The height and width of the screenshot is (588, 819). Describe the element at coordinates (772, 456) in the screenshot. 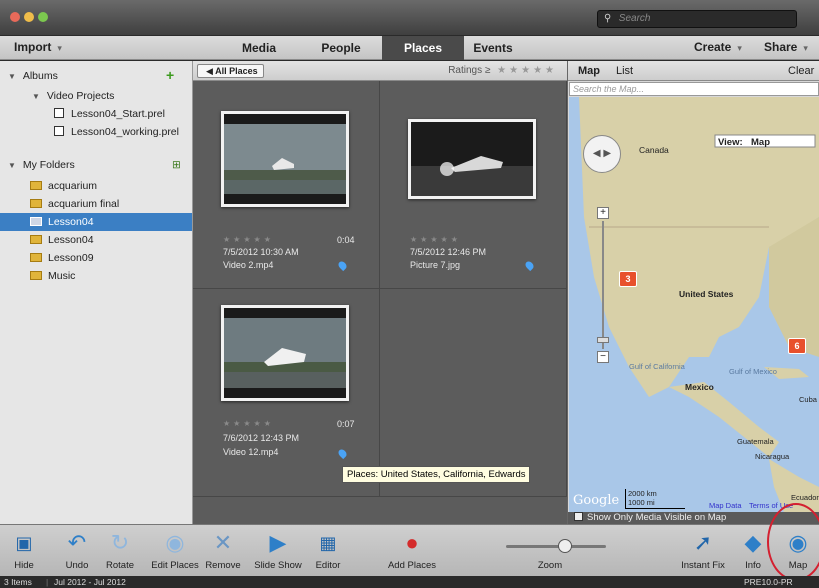

I see `map-label: Nicaragua` at that location.